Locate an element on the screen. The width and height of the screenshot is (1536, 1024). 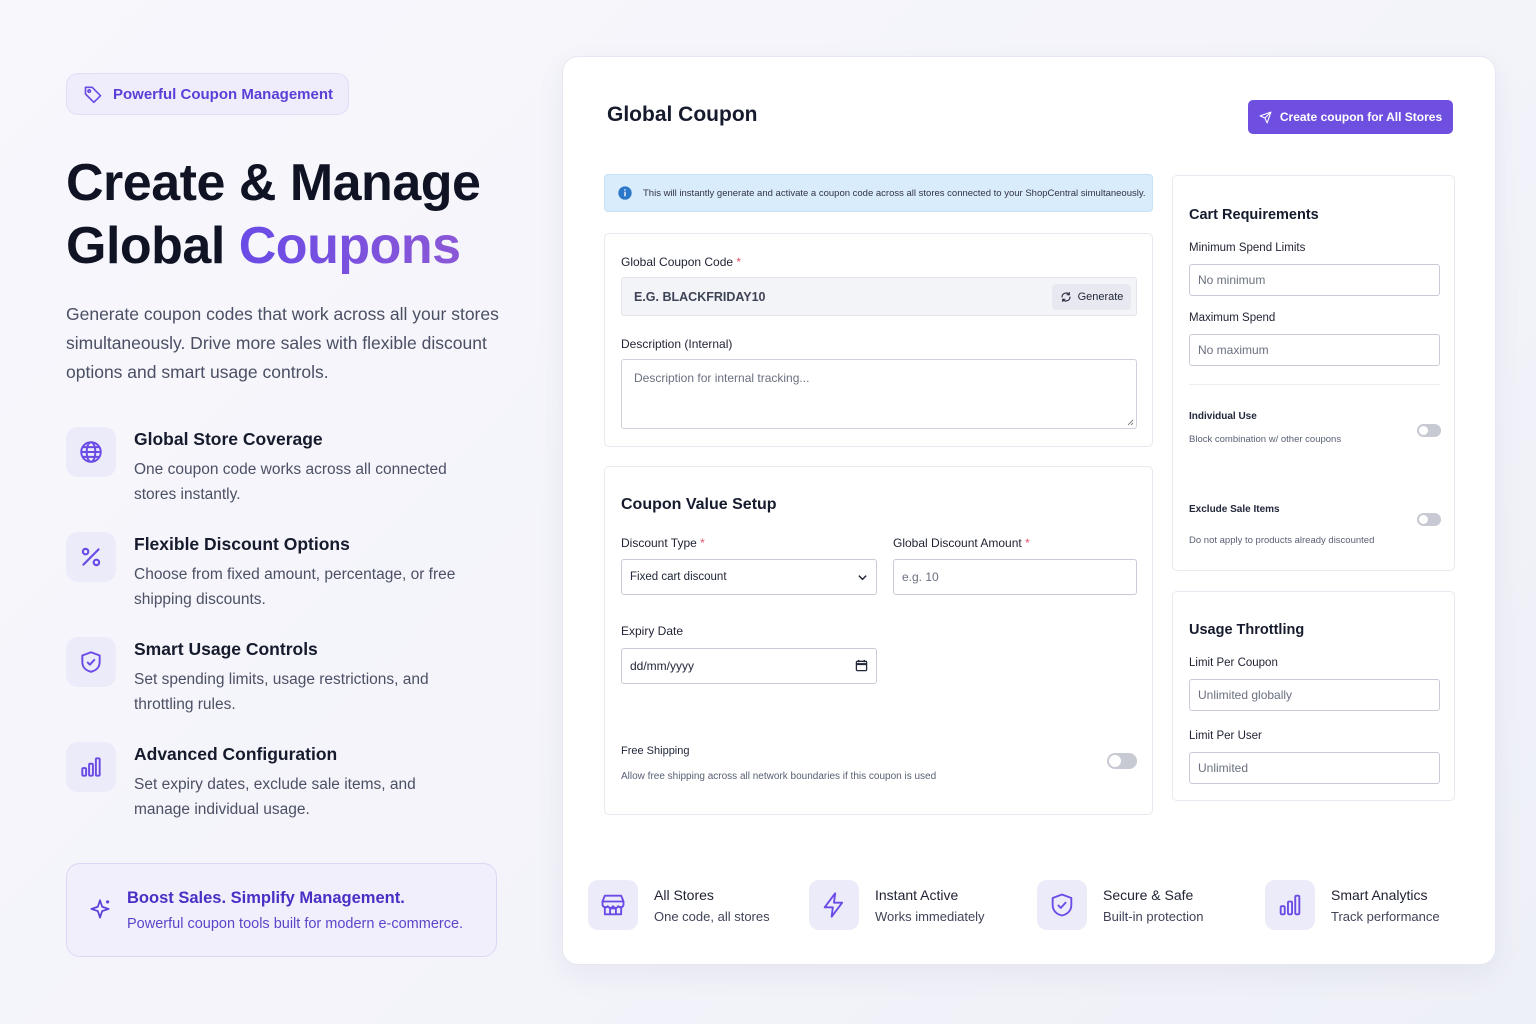
bottom-feature-item: Smart Analytics Track performance is located at coordinates (1352, 905).